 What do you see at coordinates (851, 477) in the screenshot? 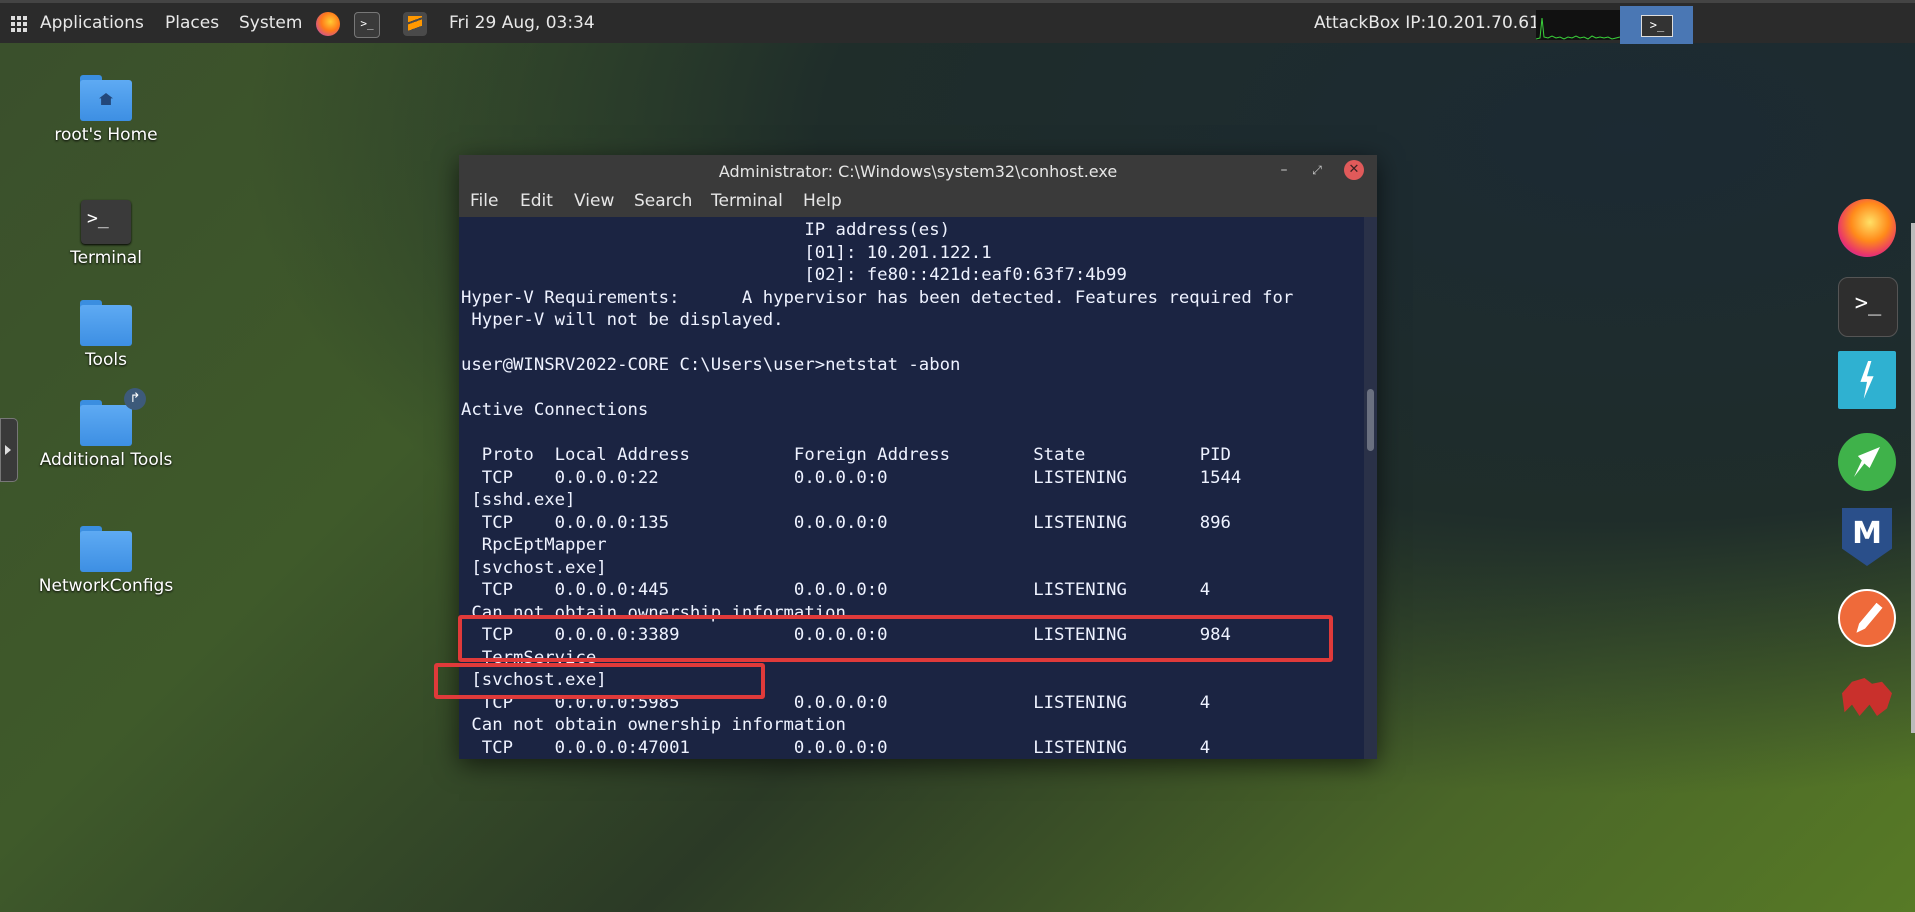
I see `terminal-line: TCP 0.0.0.0:22 0.0.0.0:0 LISTENING 1544` at bounding box center [851, 477].